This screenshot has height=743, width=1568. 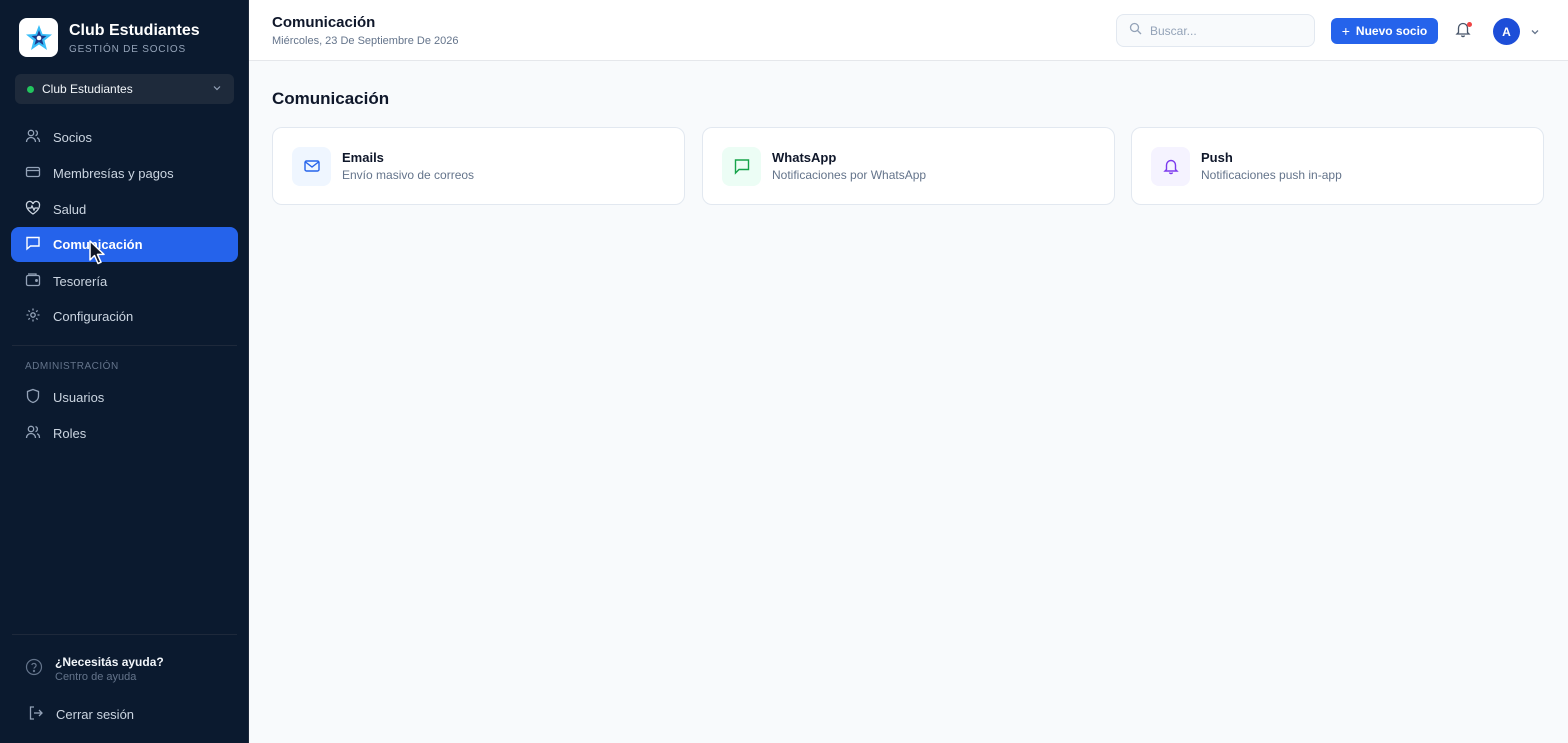 What do you see at coordinates (80, 281) in the screenshot?
I see `sidebar-item-label: Tesorería` at bounding box center [80, 281].